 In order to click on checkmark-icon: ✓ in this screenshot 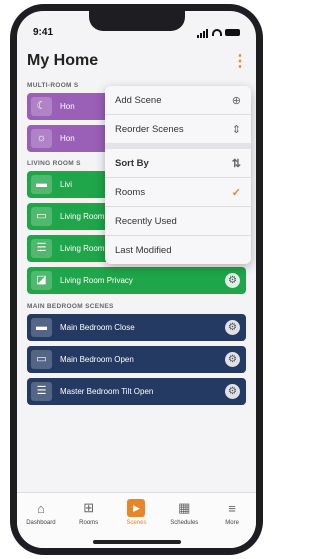, I will do `click(236, 192)`.